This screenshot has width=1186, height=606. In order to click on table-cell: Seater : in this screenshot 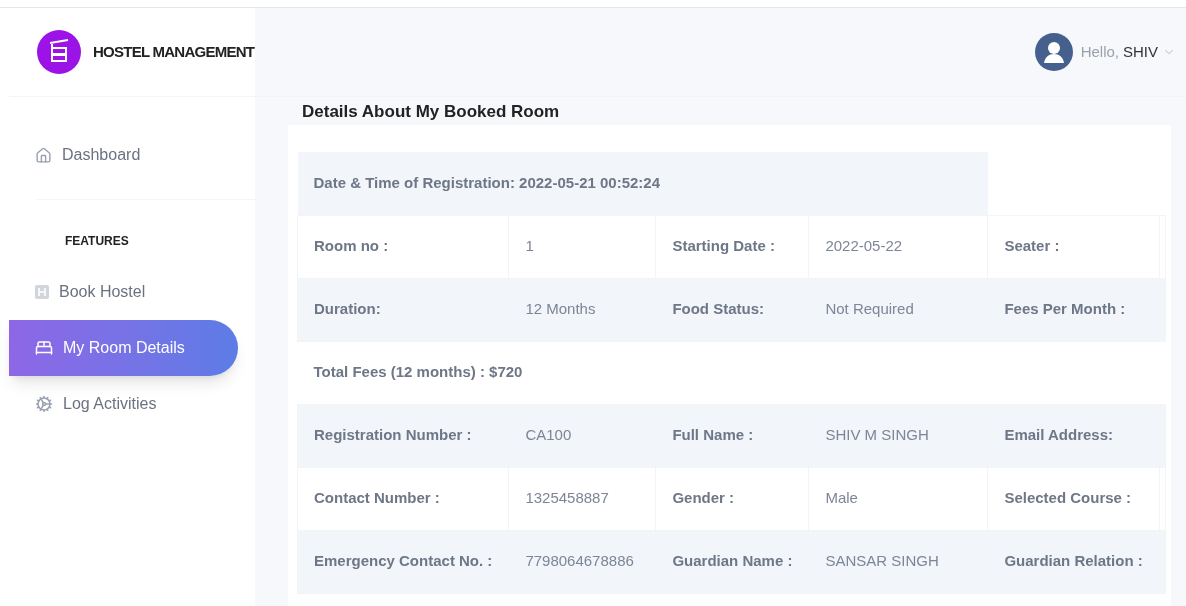, I will do `click(1073, 246)`.